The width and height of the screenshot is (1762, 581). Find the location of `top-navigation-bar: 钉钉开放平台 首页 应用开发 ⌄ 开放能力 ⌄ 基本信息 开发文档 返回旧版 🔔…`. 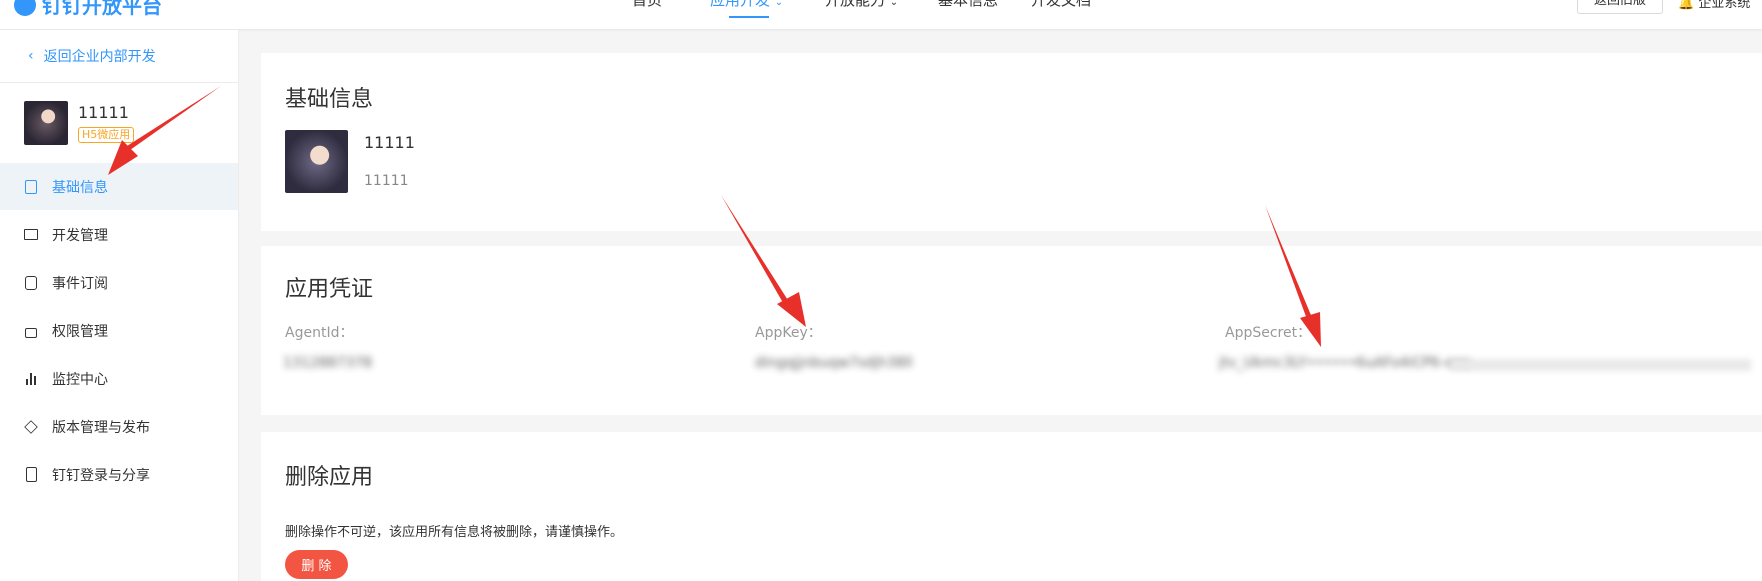

top-navigation-bar: 钉钉开放平台 首页 应用开发 ⌄ 开放能力 ⌄ 基本信息 开发文档 返回旧版 🔔… is located at coordinates (881, 15).